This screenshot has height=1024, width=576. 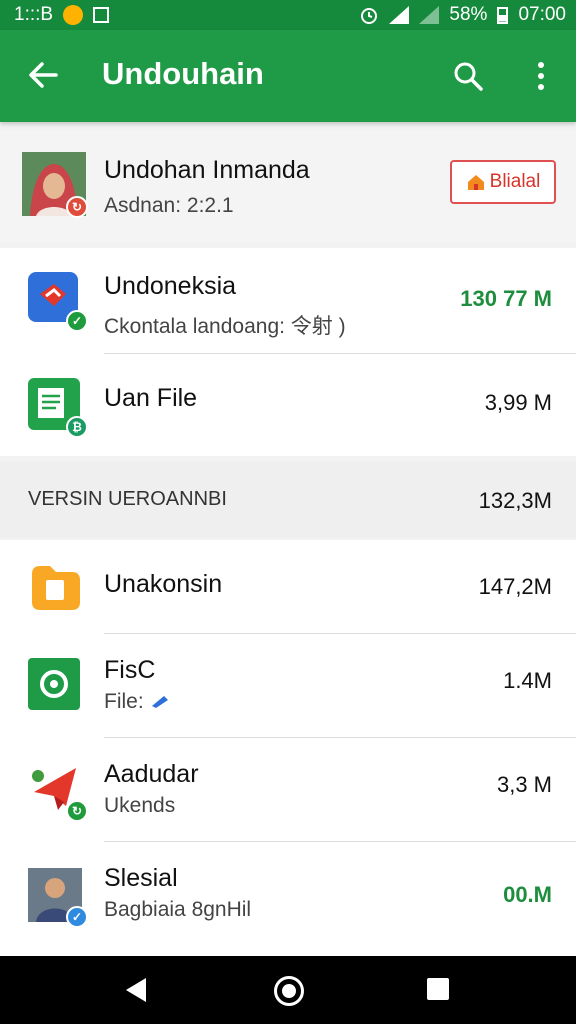 I want to click on battery-percent: 58%, so click(x=468, y=14).